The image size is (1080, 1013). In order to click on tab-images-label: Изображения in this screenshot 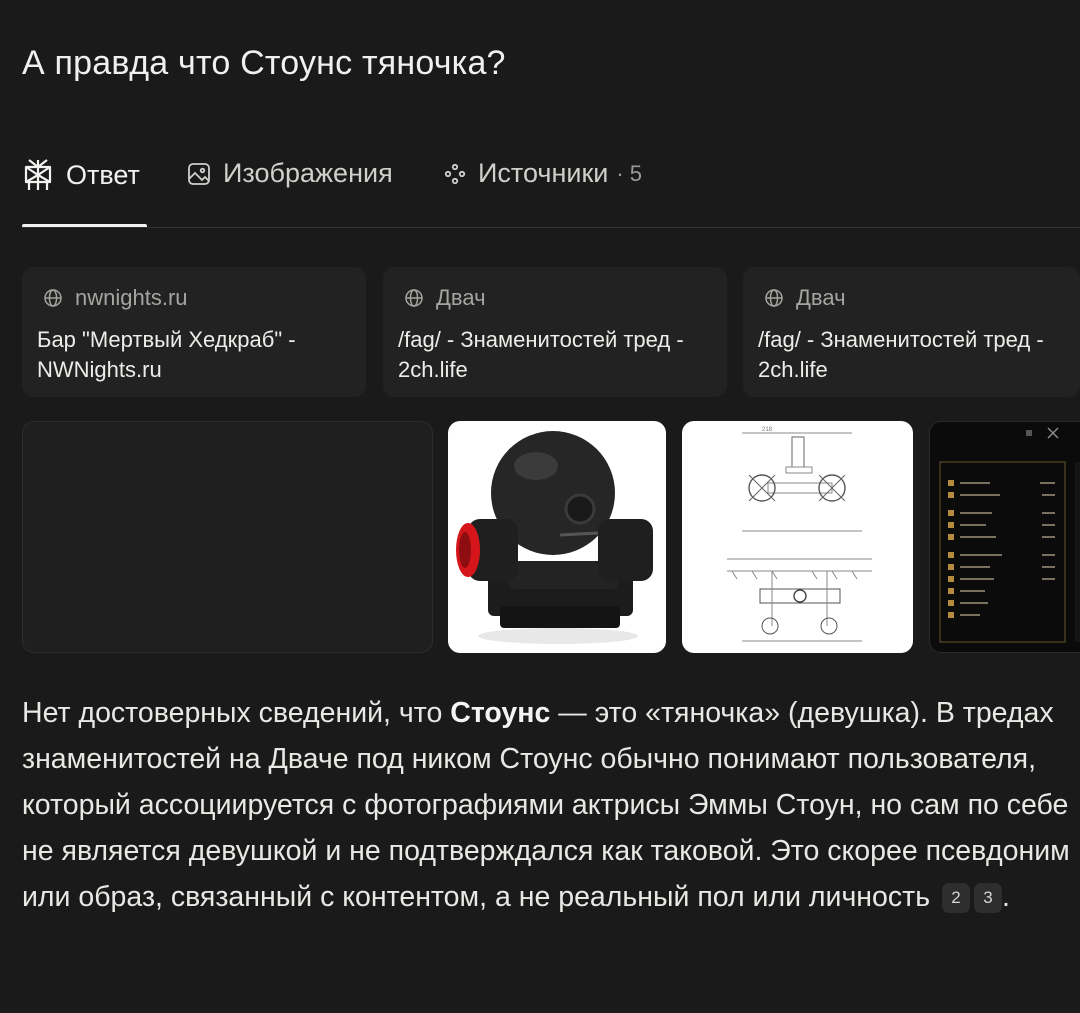, I will do `click(308, 173)`.